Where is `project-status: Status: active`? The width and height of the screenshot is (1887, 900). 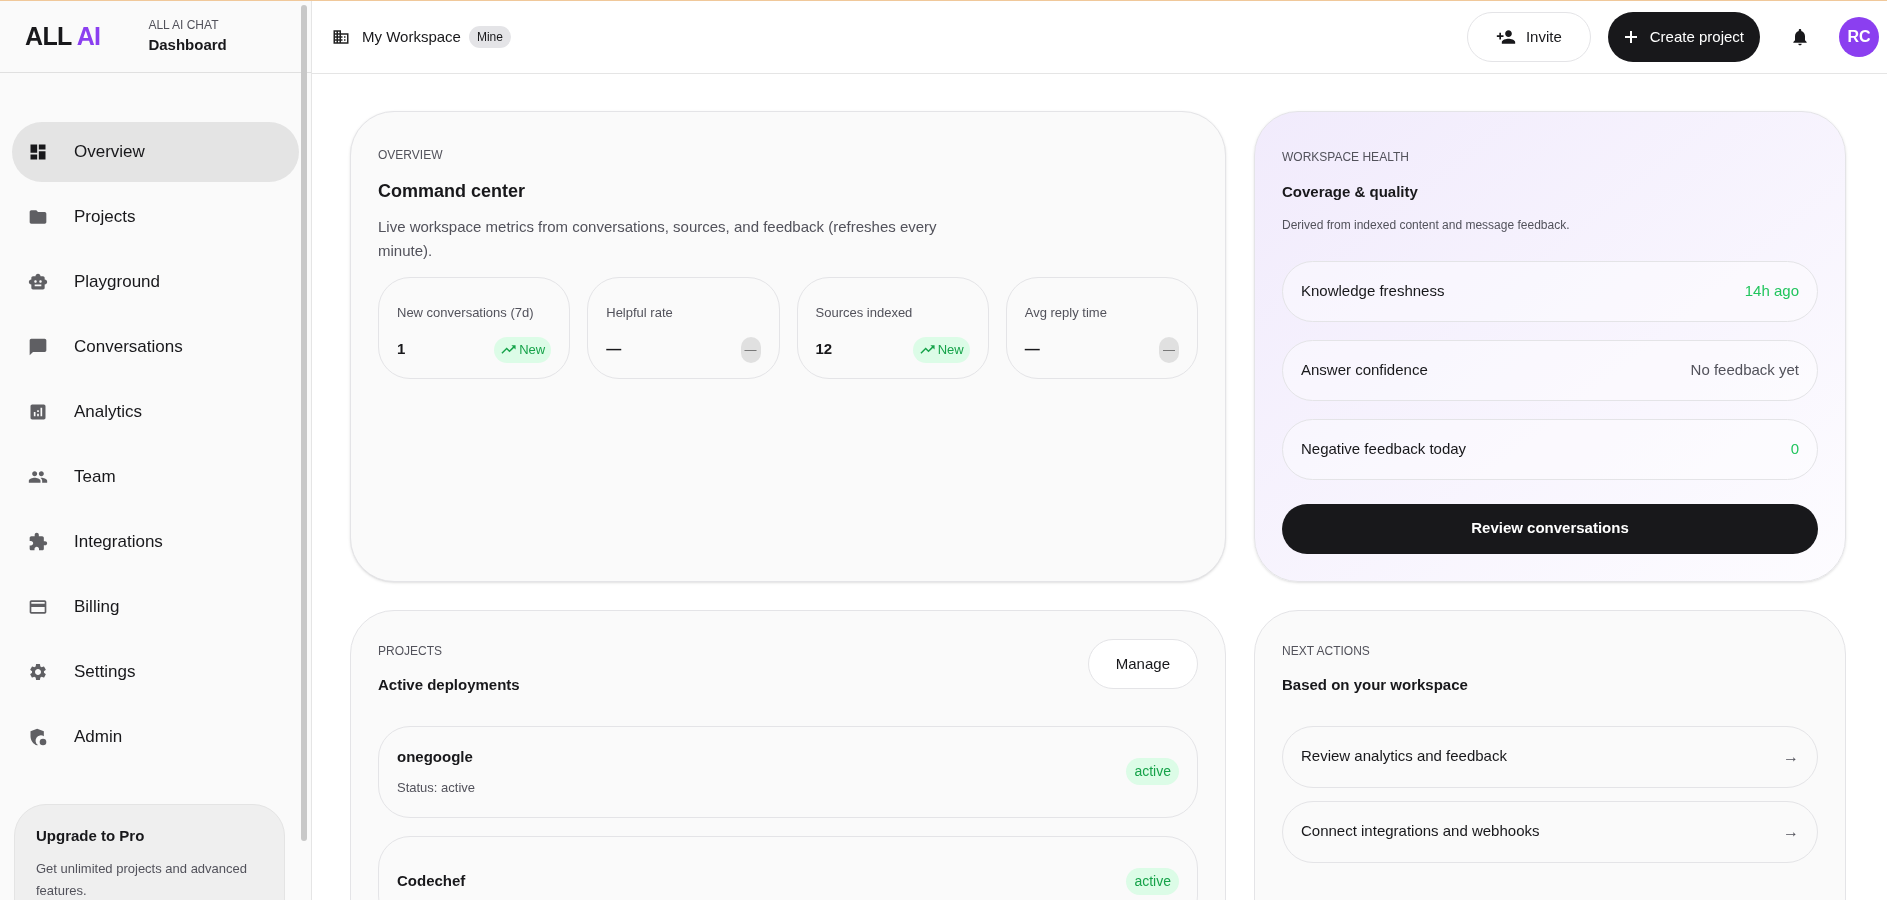 project-status: Status: active is located at coordinates (436, 788).